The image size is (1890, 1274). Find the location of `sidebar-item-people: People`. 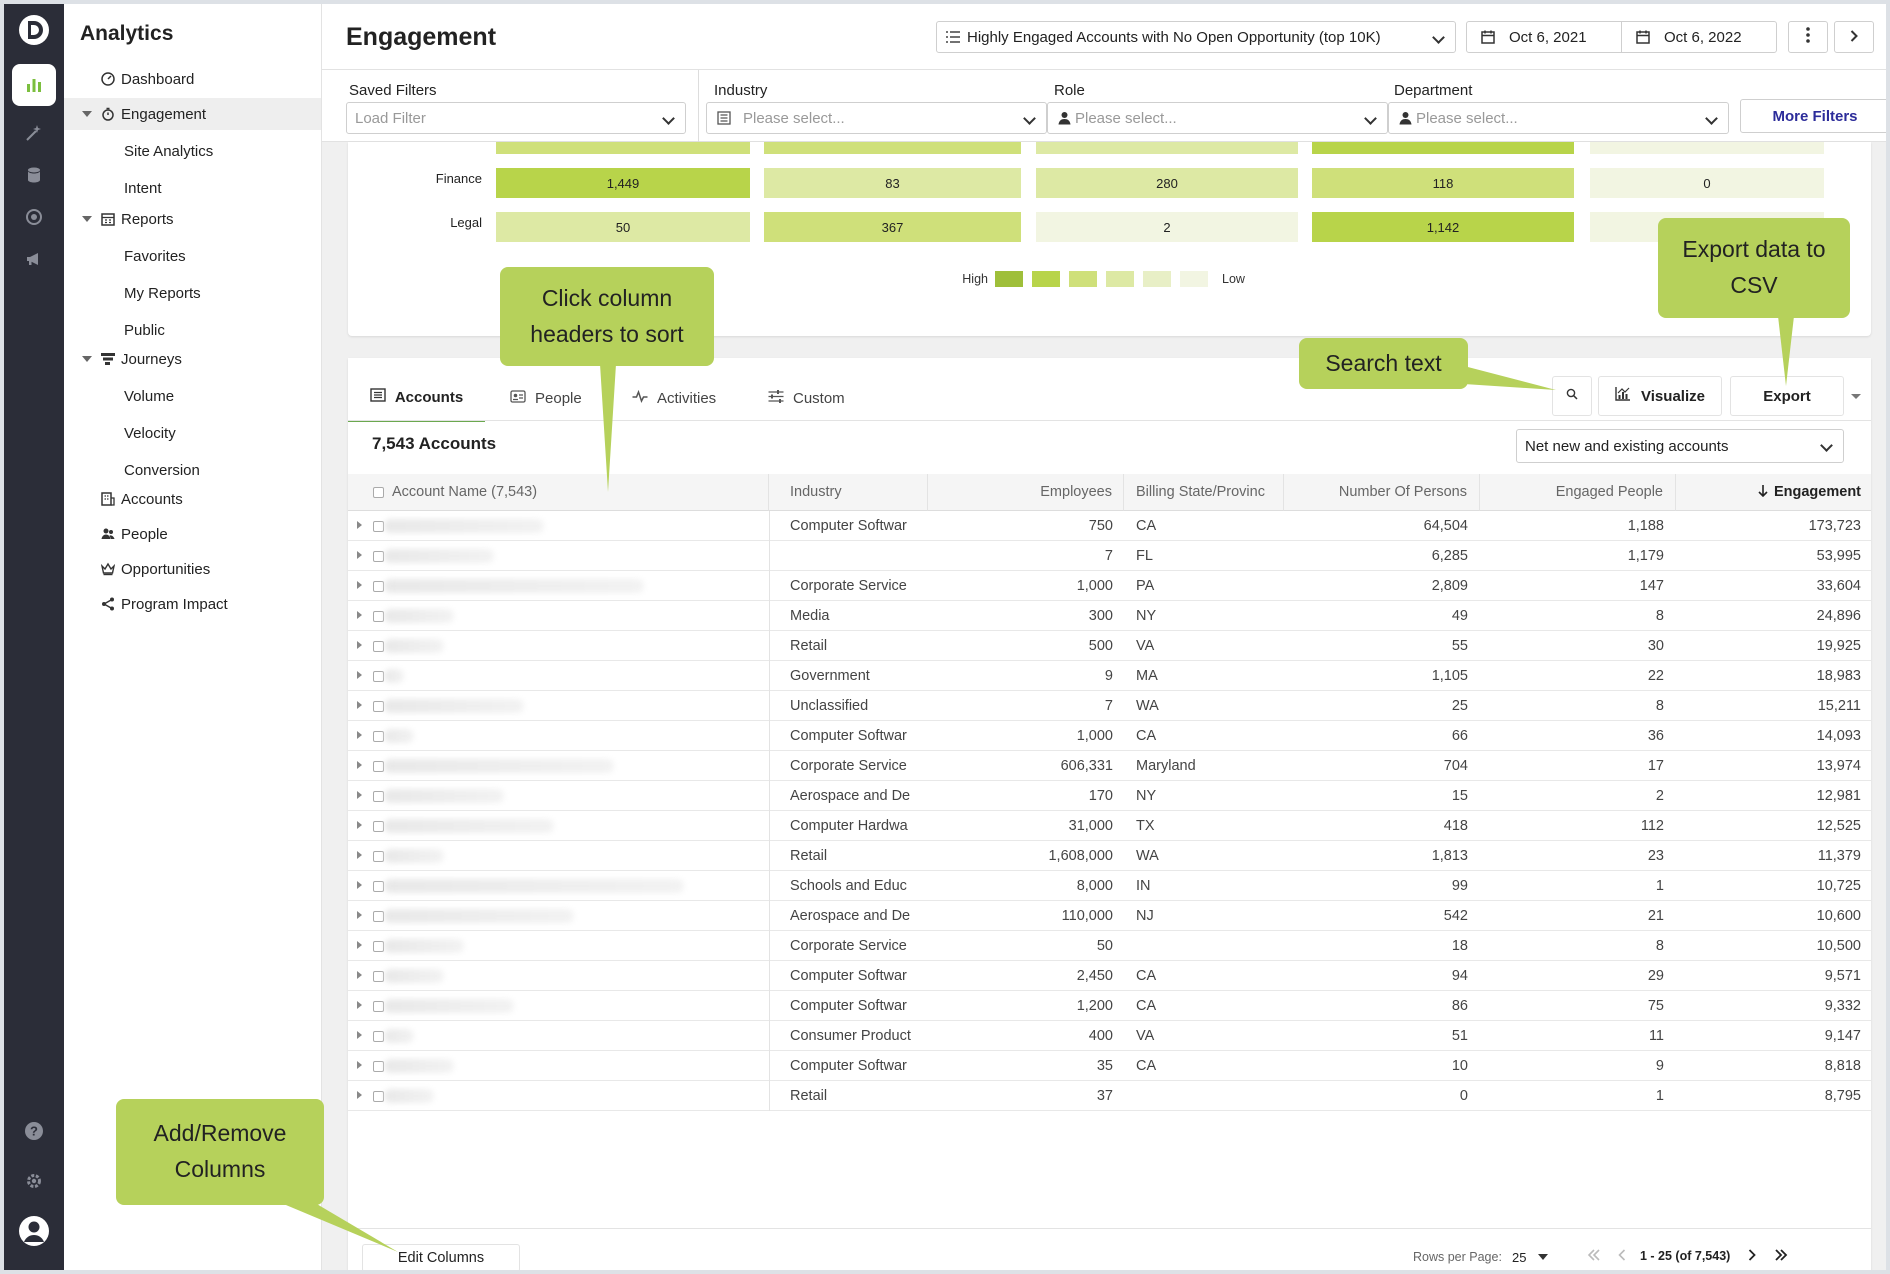

sidebar-item-people: People is located at coordinates (192, 534).